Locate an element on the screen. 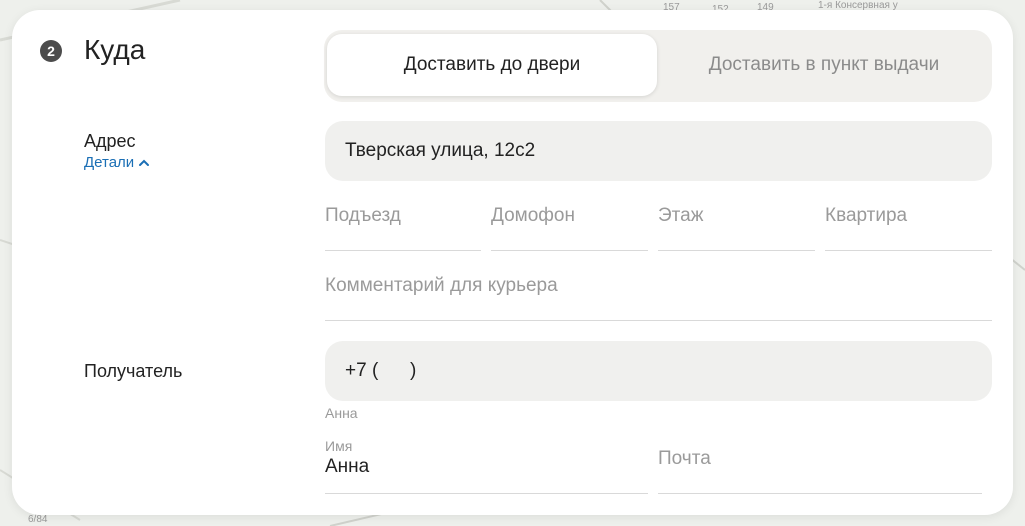 The width and height of the screenshot is (1025, 526). step-number-badge: 2 is located at coordinates (51, 51).